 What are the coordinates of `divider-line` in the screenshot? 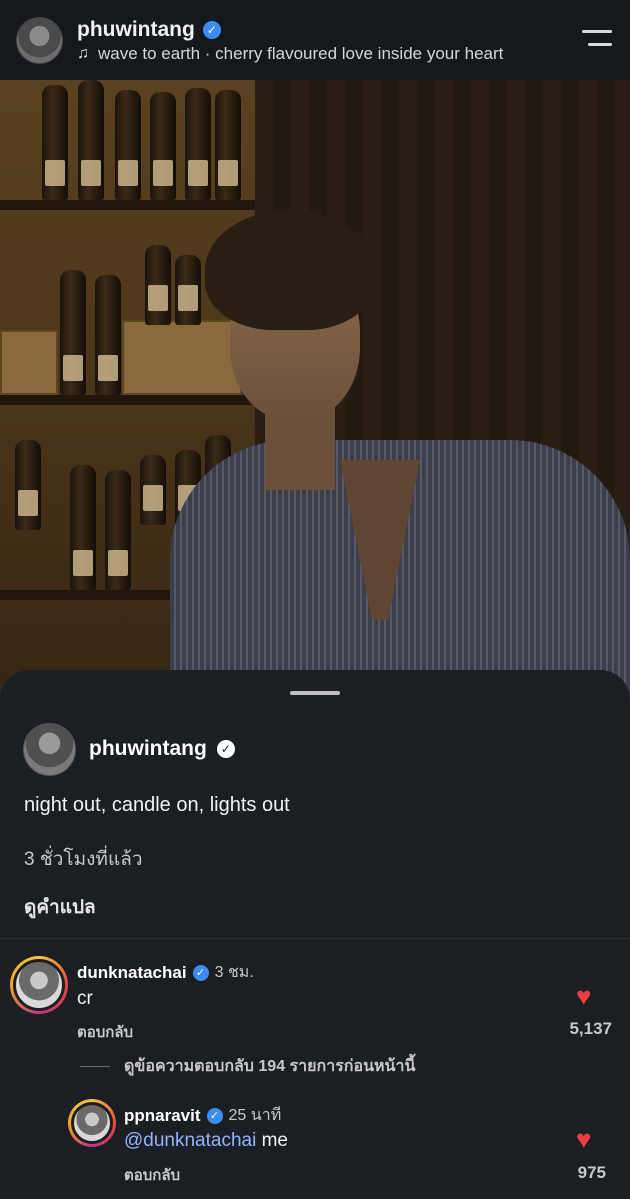 It's located at (95, 1066).